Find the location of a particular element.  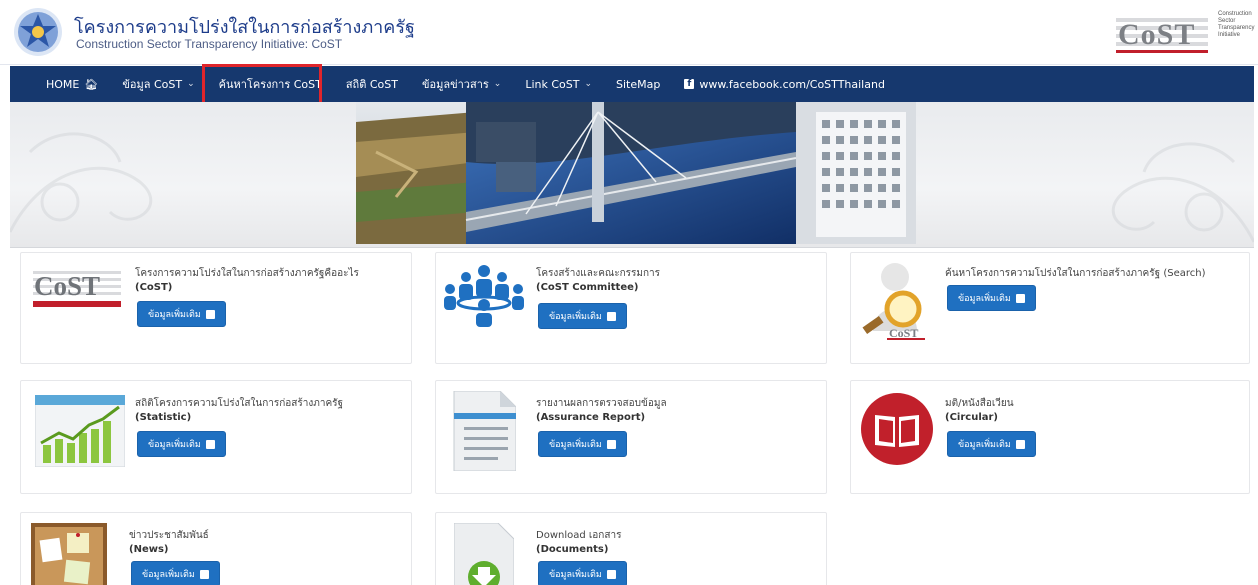

banner-image is located at coordinates (636, 173).